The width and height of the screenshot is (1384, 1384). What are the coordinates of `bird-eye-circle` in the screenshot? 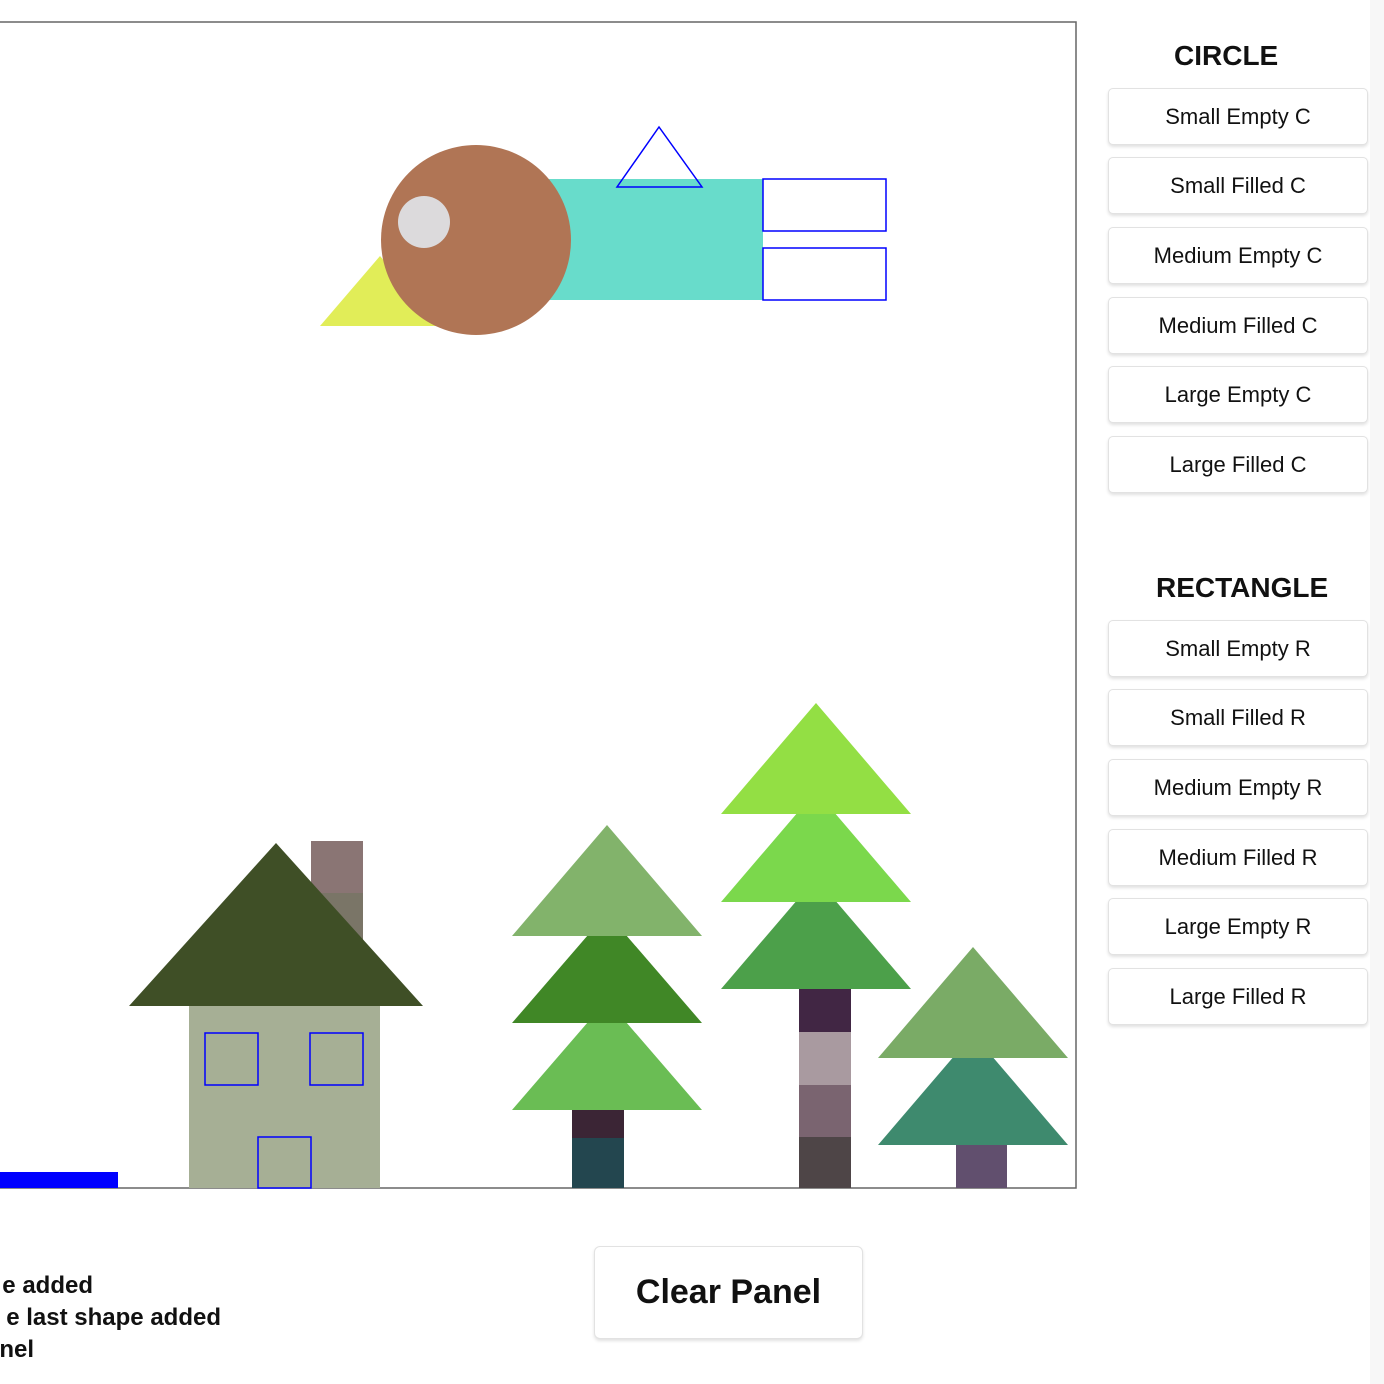 It's located at (424, 222).